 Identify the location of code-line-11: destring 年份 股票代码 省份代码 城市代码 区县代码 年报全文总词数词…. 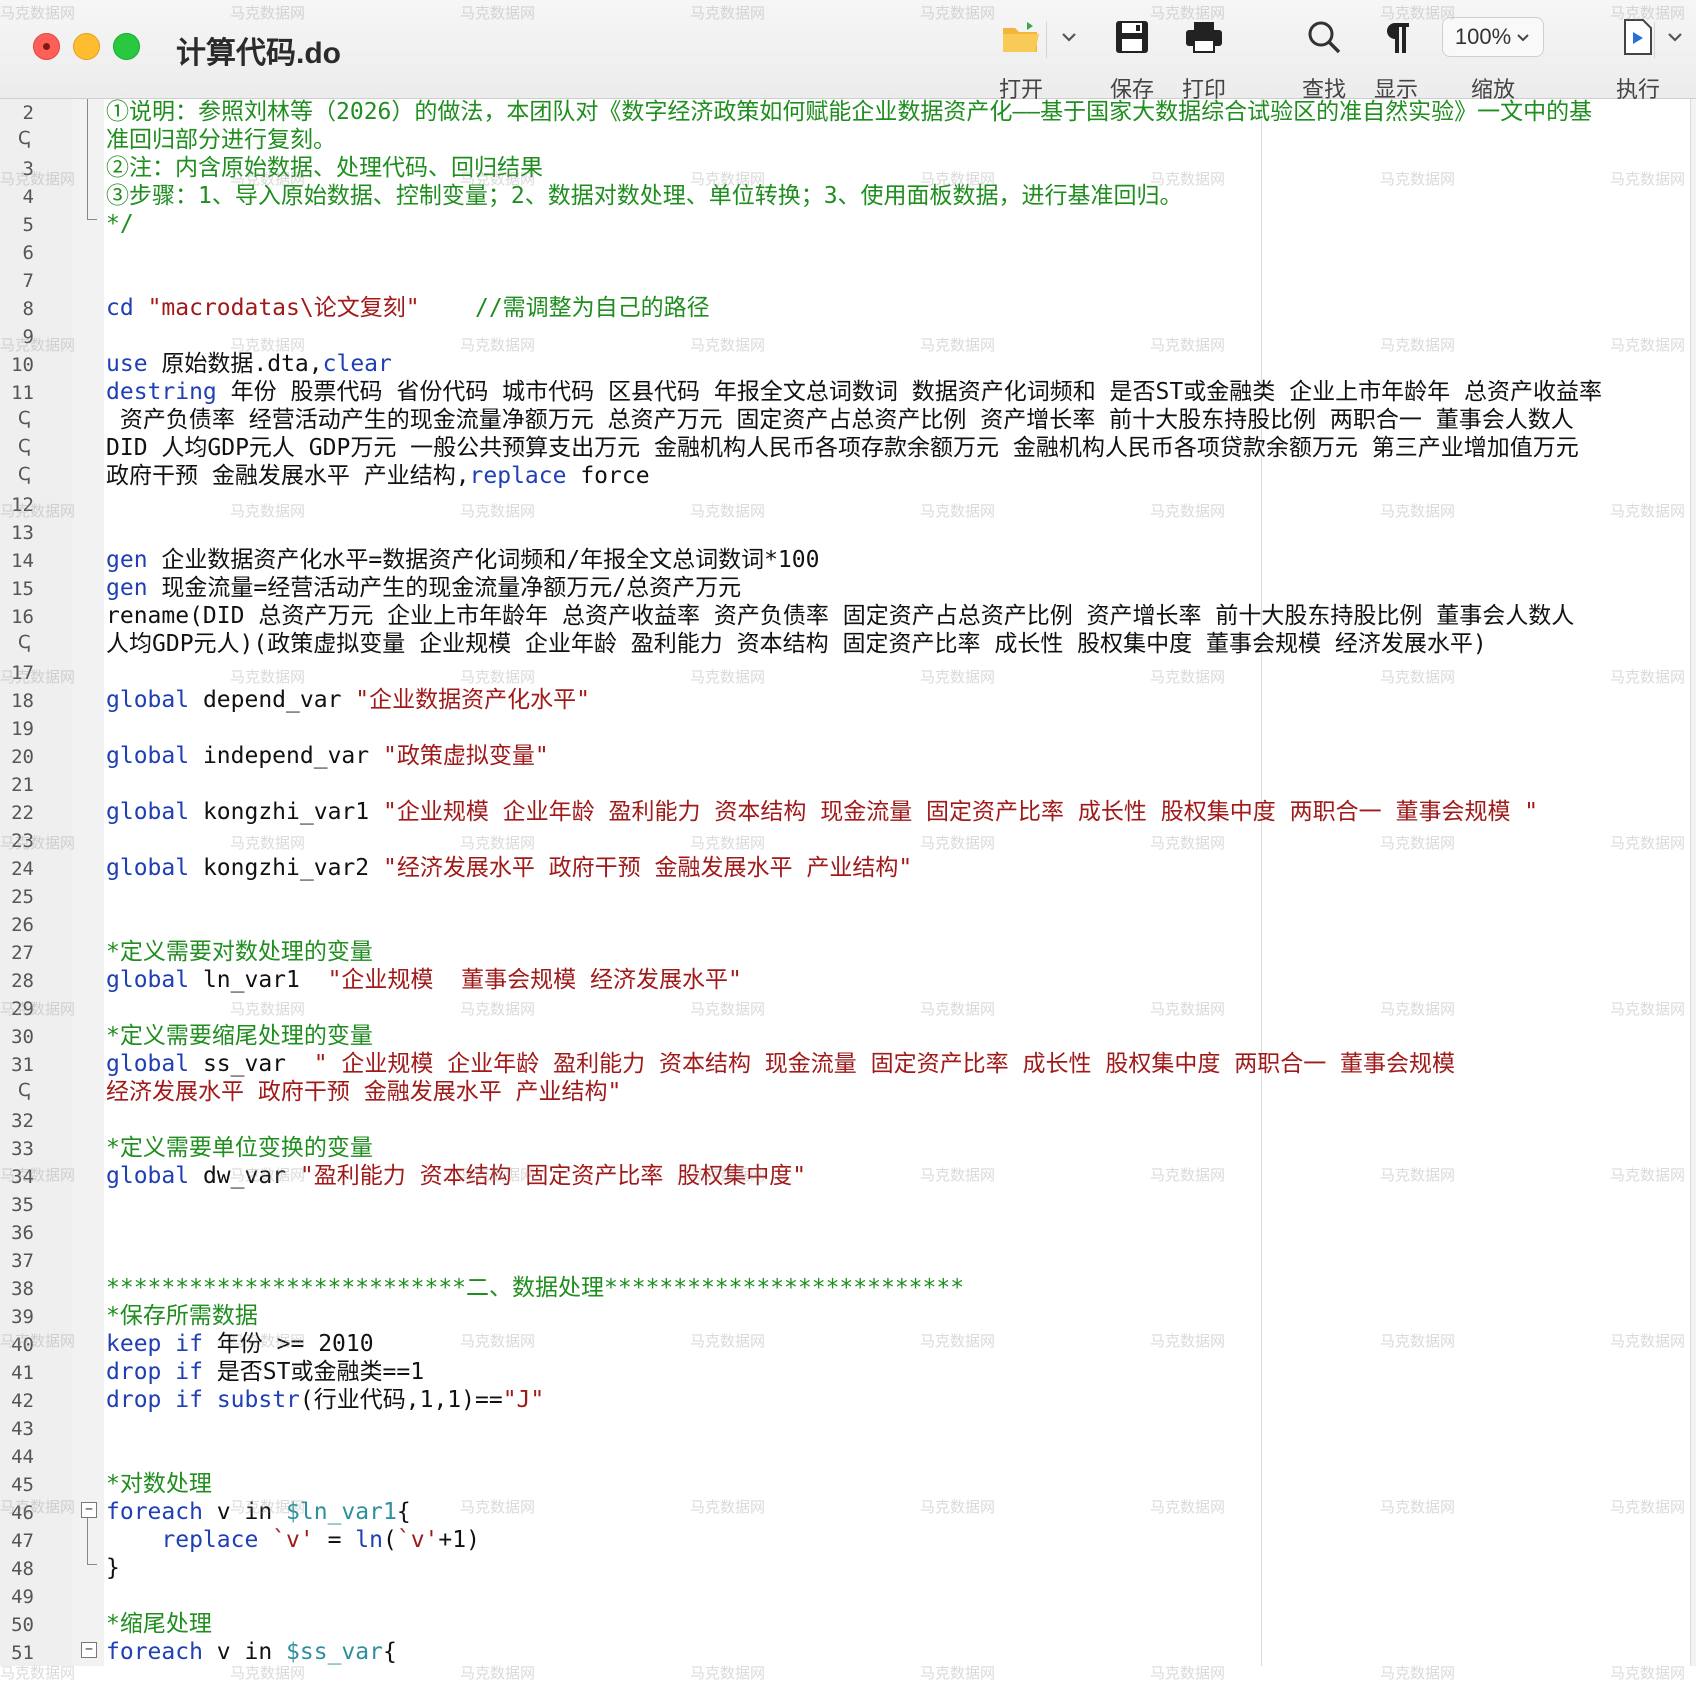
(854, 392).